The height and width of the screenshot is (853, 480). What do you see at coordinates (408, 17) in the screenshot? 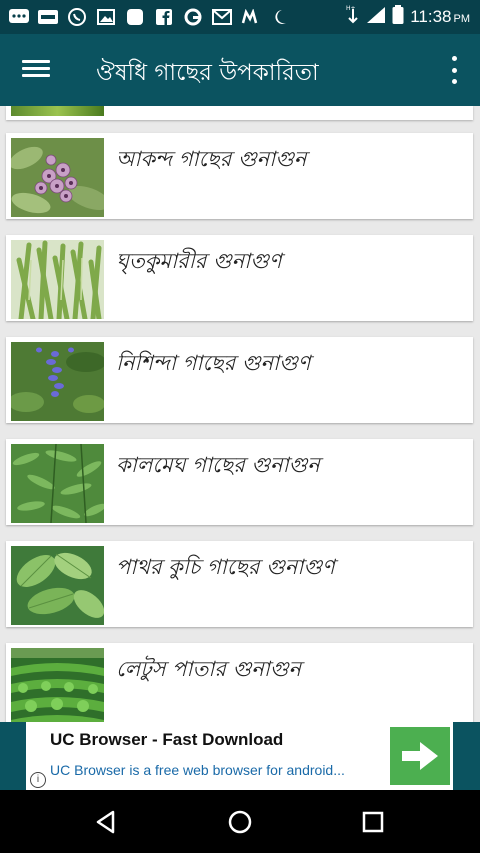
I see `system-status: H+ 11:38 PM` at bounding box center [408, 17].